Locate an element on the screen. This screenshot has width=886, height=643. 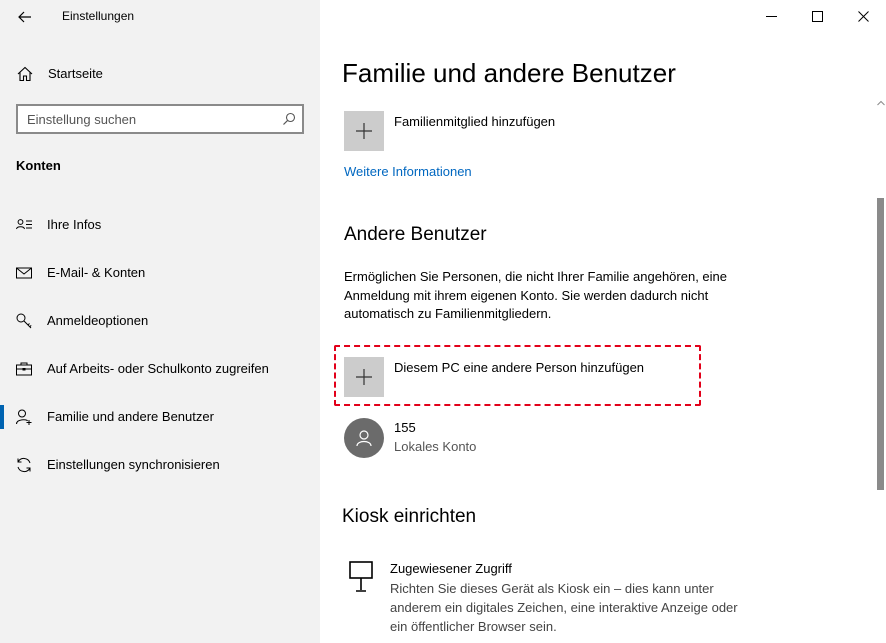
arrow-left-icon is located at coordinates (24, 17).